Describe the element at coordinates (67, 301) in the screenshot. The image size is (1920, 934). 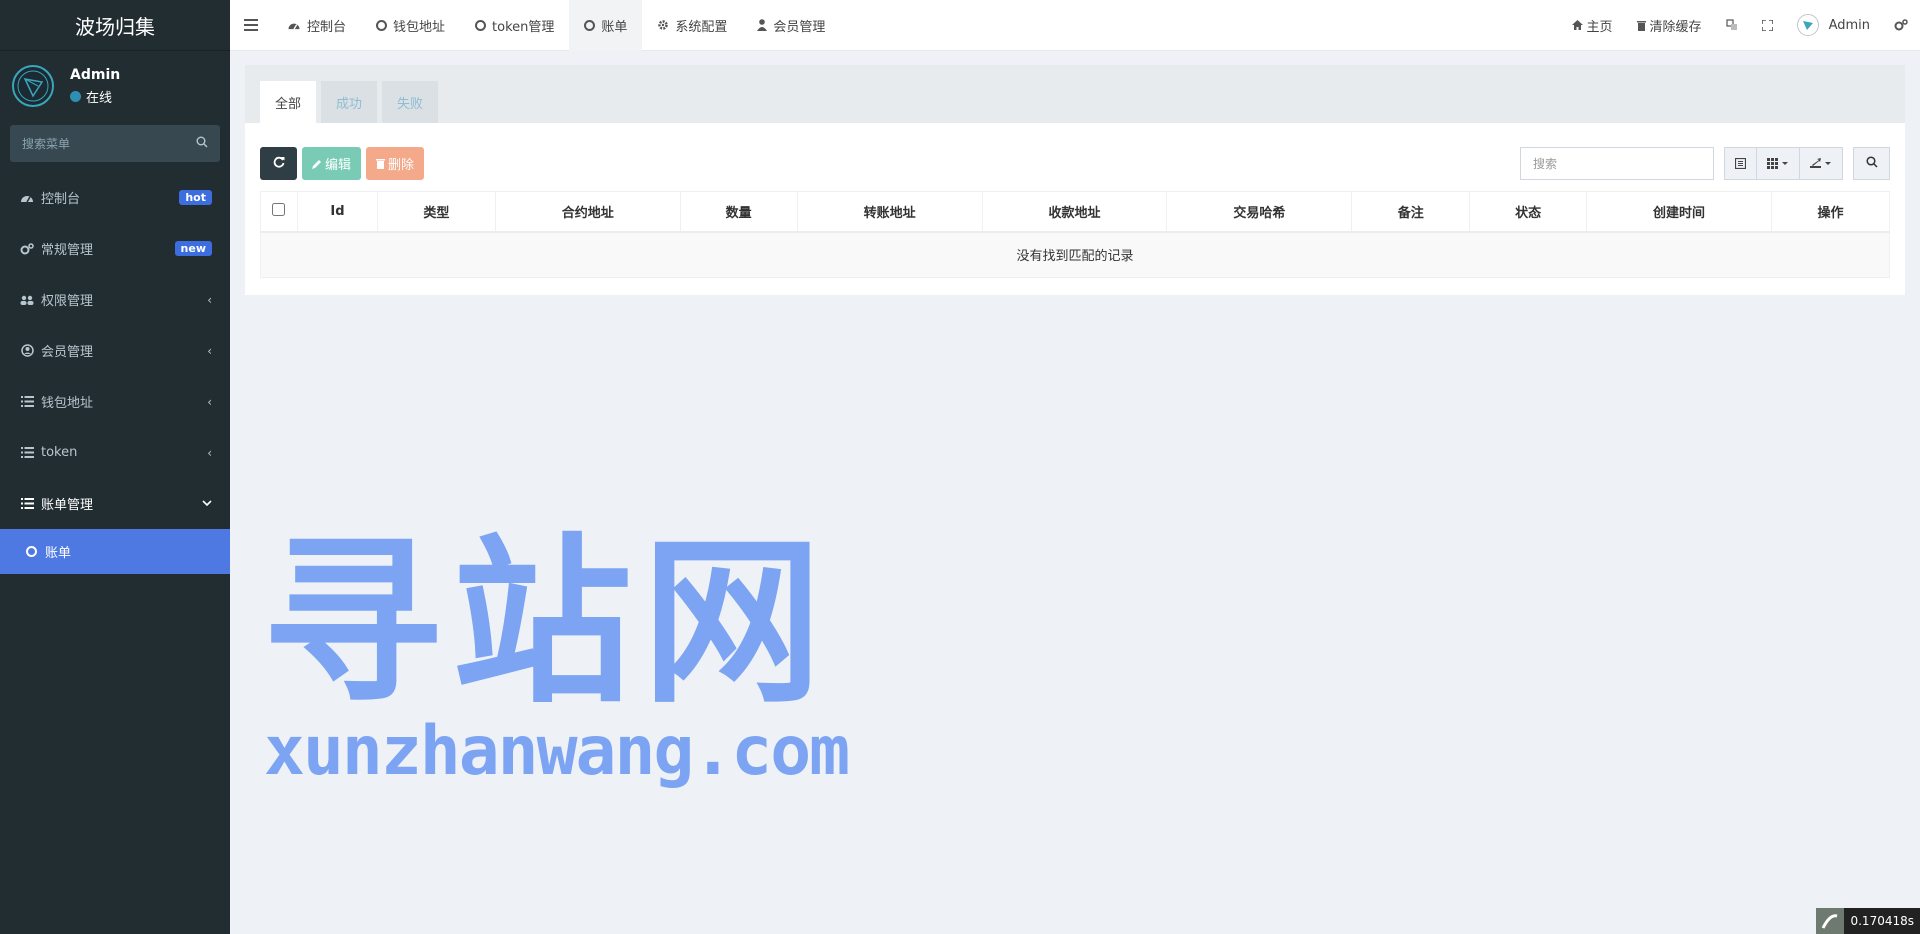
I see `sidebar-item-label: 权限管理` at that location.